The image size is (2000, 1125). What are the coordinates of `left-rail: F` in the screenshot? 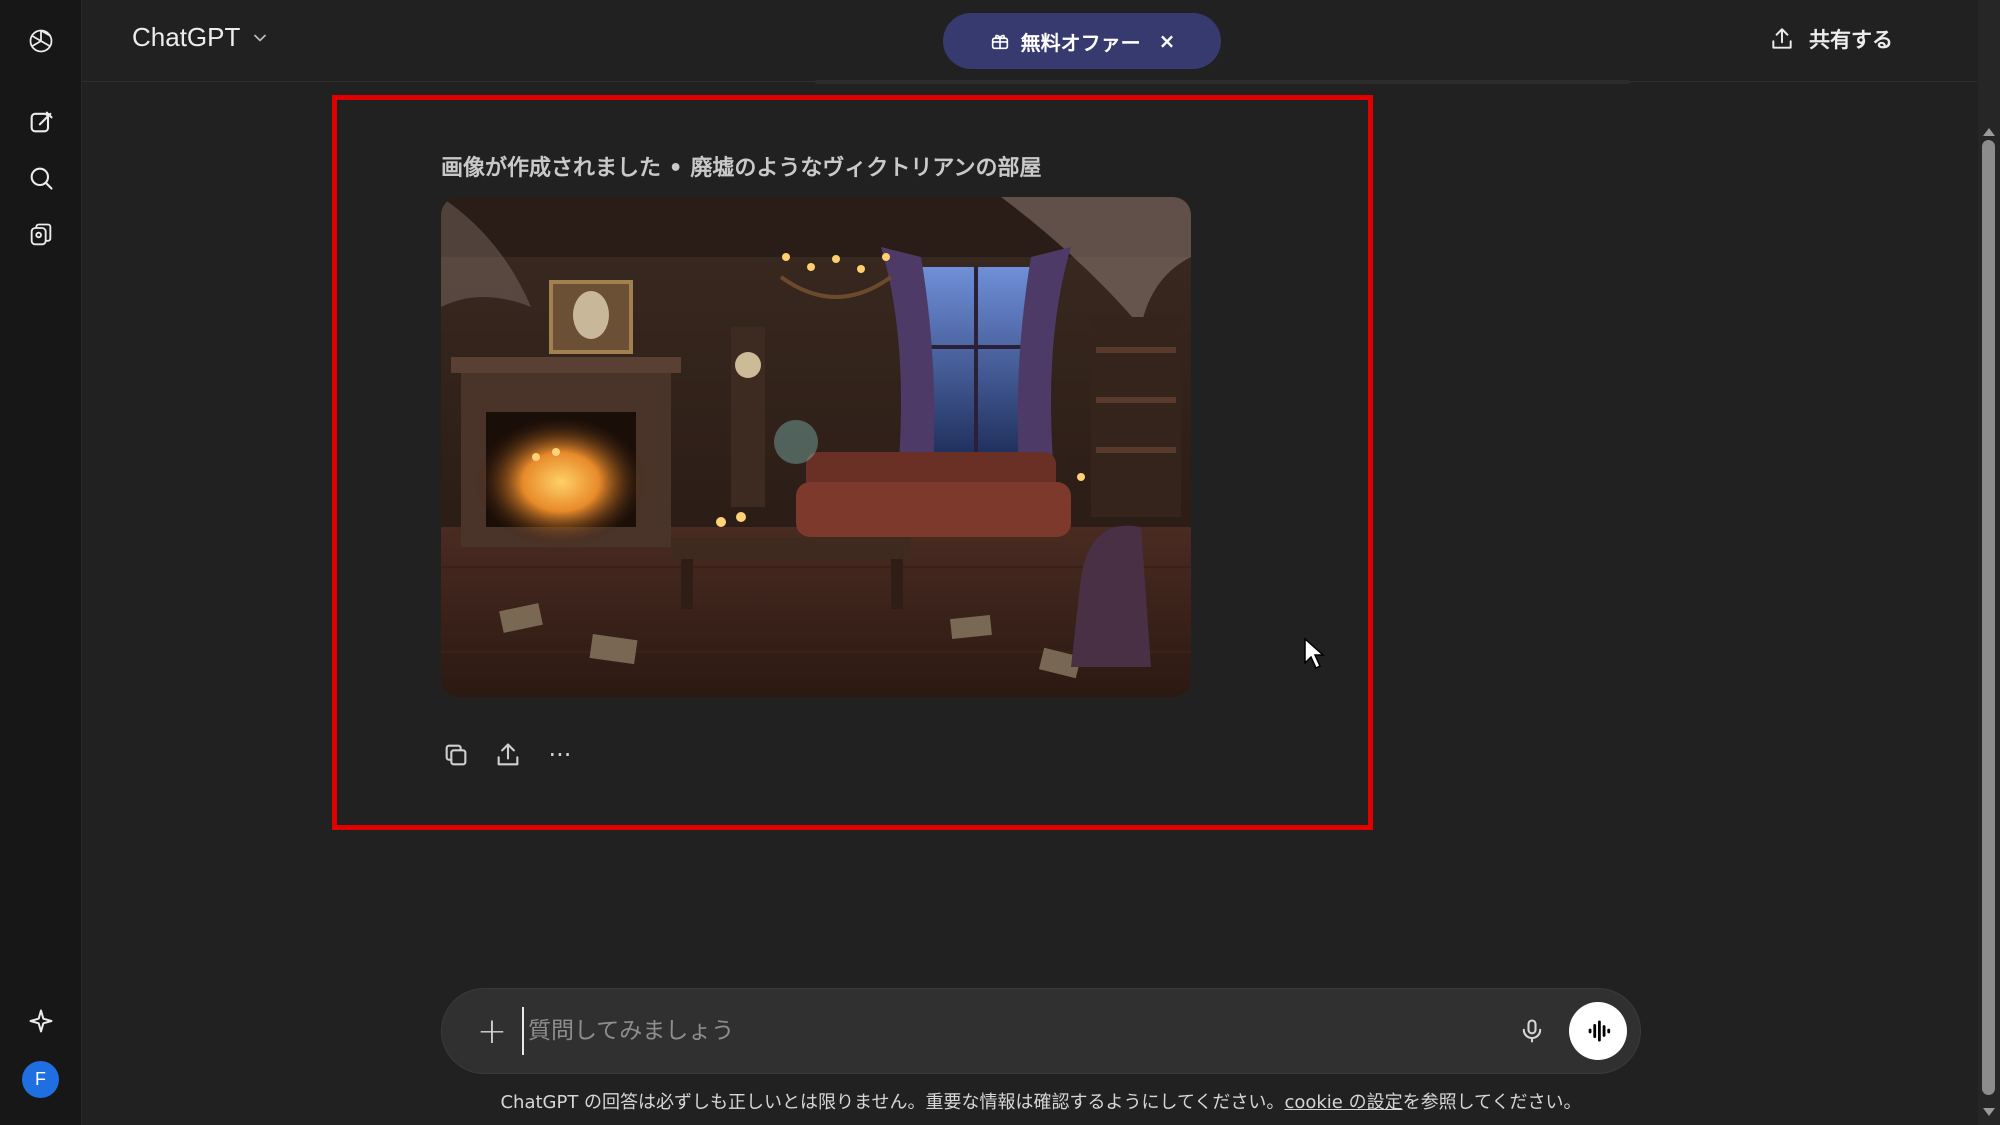 It's located at (41, 562).